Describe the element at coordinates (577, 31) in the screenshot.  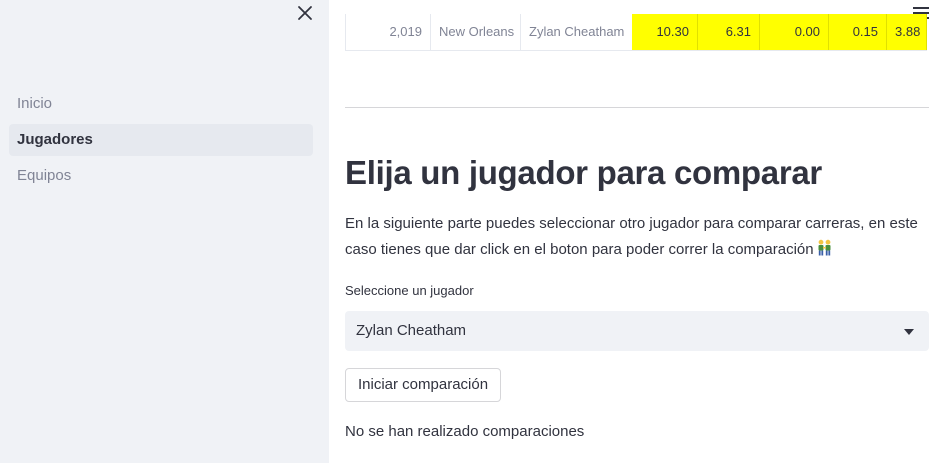
I see `cell-player: Zylan Cheatham` at that location.